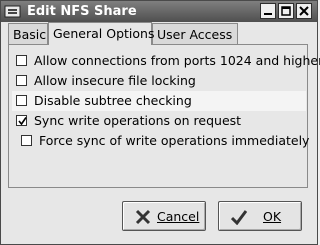  I want to click on cancel-x-icon, so click(143, 218).